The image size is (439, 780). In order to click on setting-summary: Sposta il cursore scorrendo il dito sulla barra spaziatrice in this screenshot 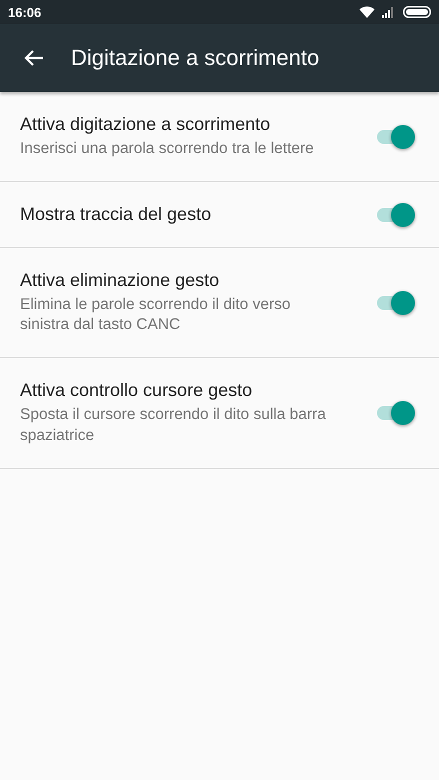, I will do `click(173, 425)`.